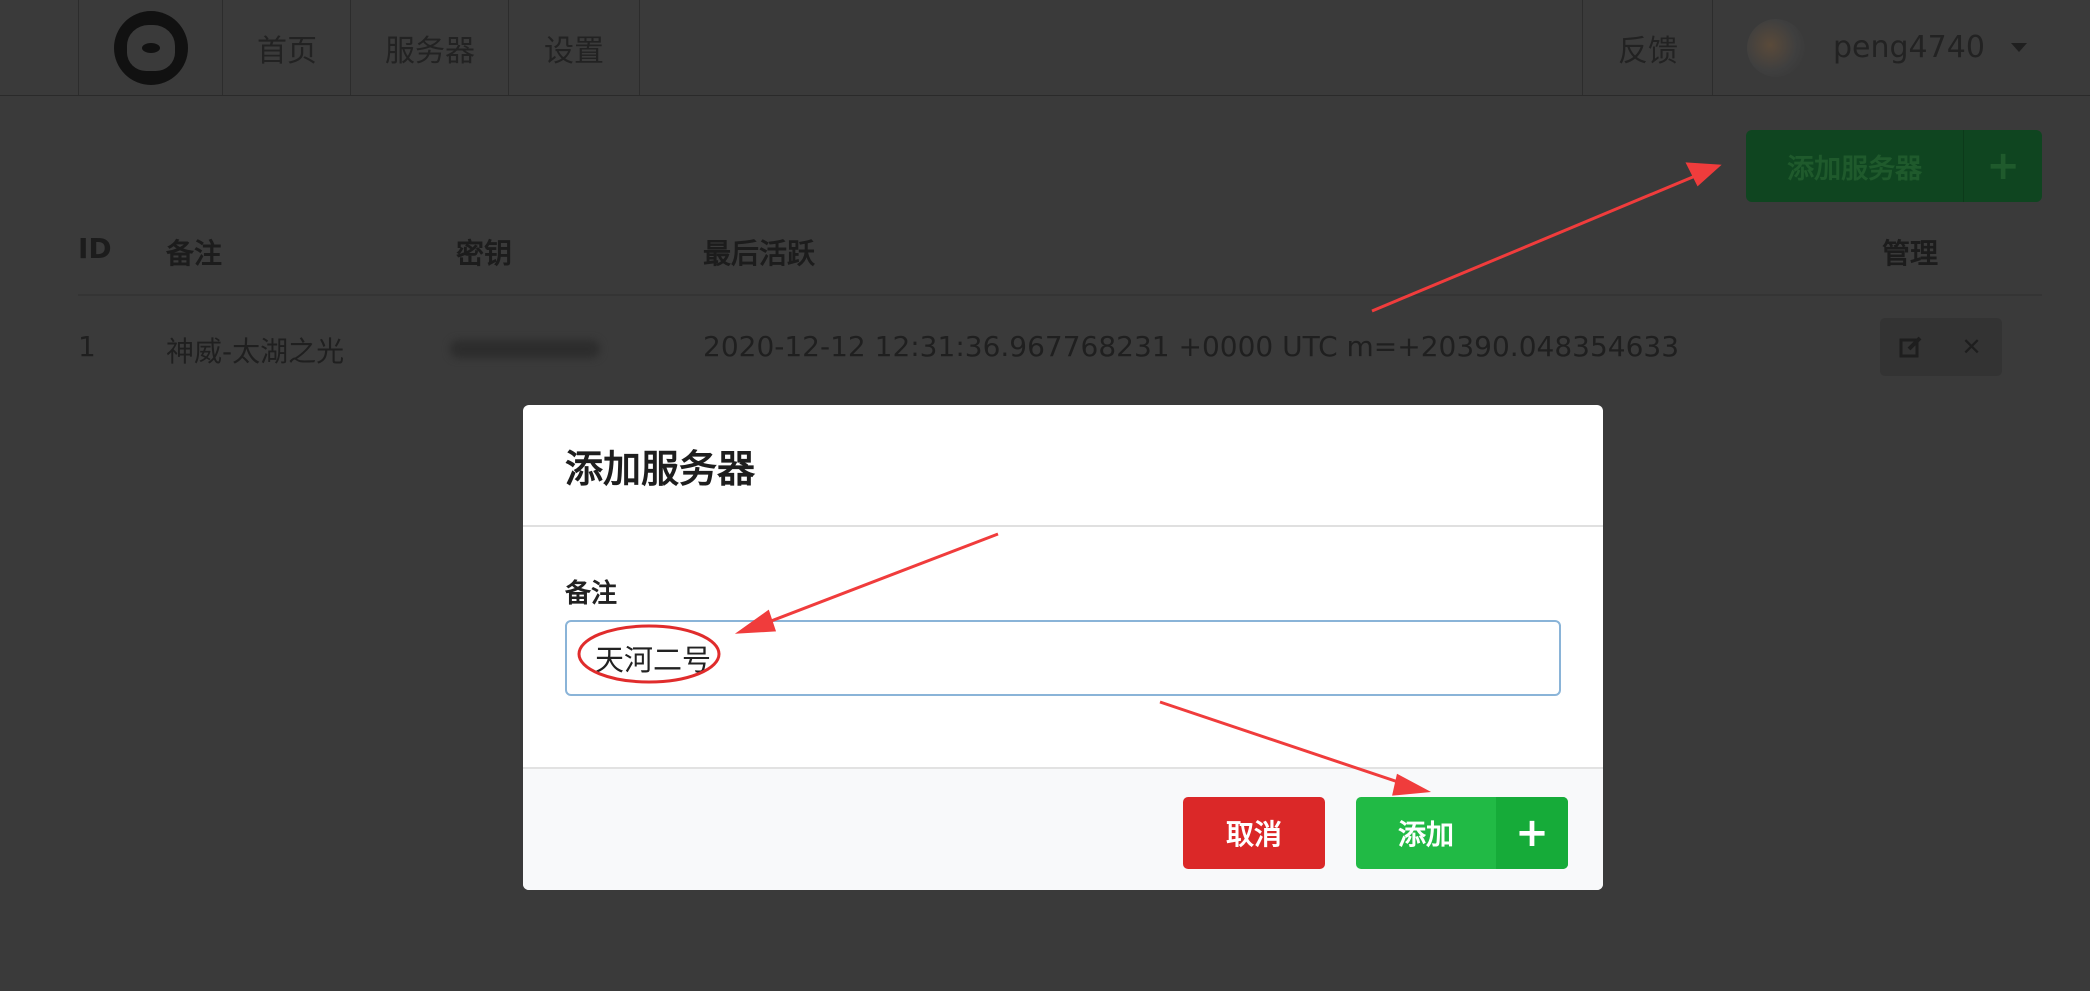 This screenshot has width=2090, height=991. Describe the element at coordinates (1647, 47) in the screenshot. I see `nav-feedback: 反馈` at that location.